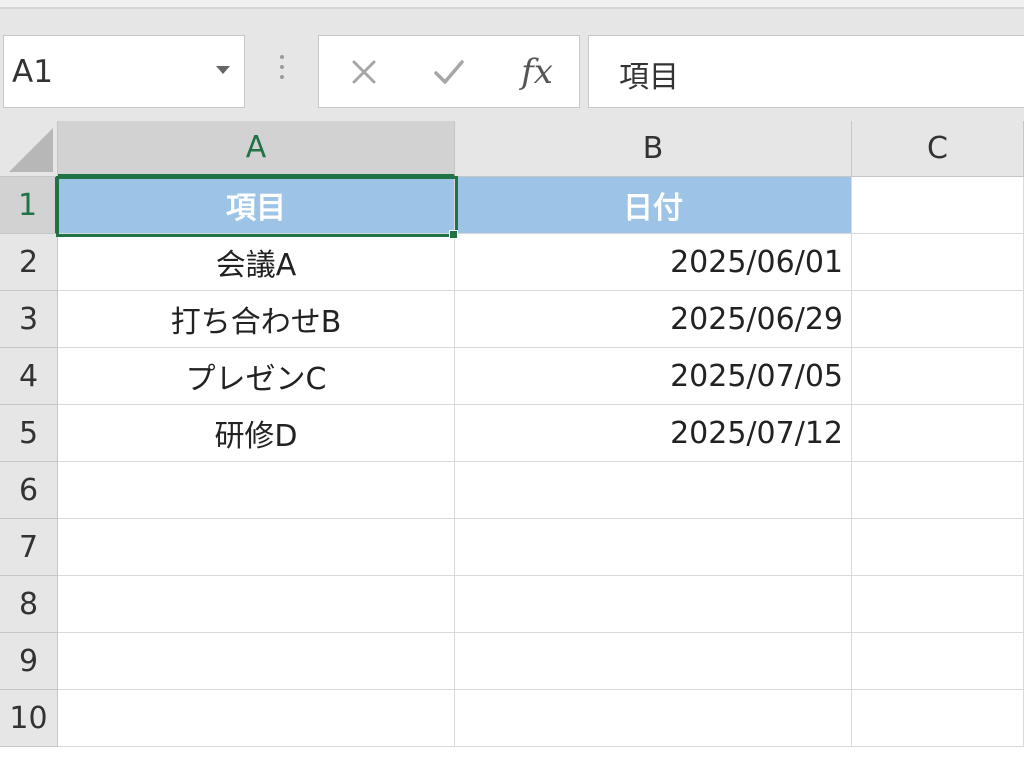 The width and height of the screenshot is (1024, 758). Describe the element at coordinates (256, 376) in the screenshot. I see `cell-a4: プレゼンC` at that location.